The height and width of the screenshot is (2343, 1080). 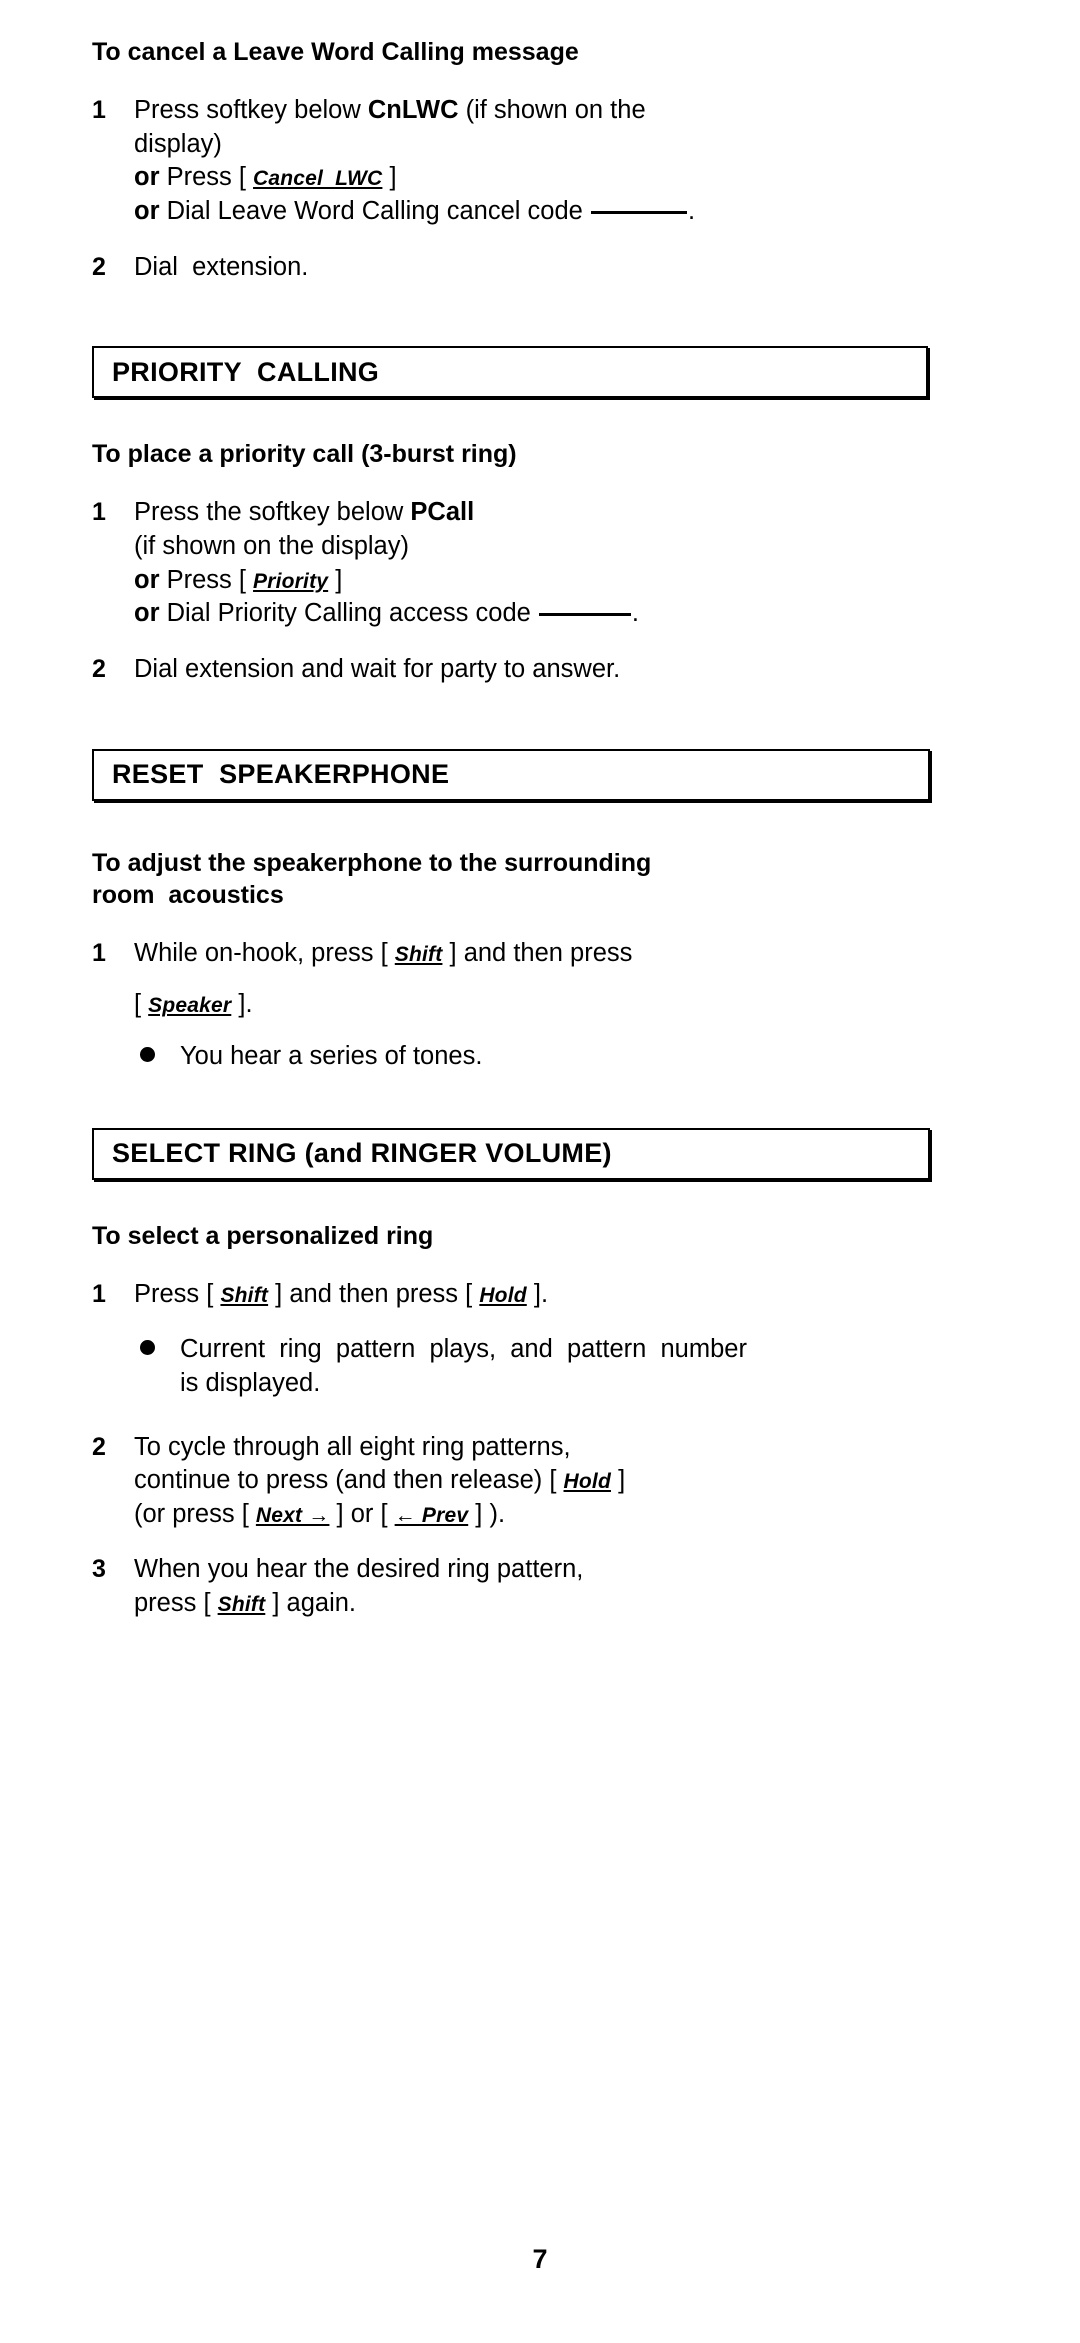 I want to click on step-line: When you hear the desired ring pattern,, so click(x=543, y=1570).